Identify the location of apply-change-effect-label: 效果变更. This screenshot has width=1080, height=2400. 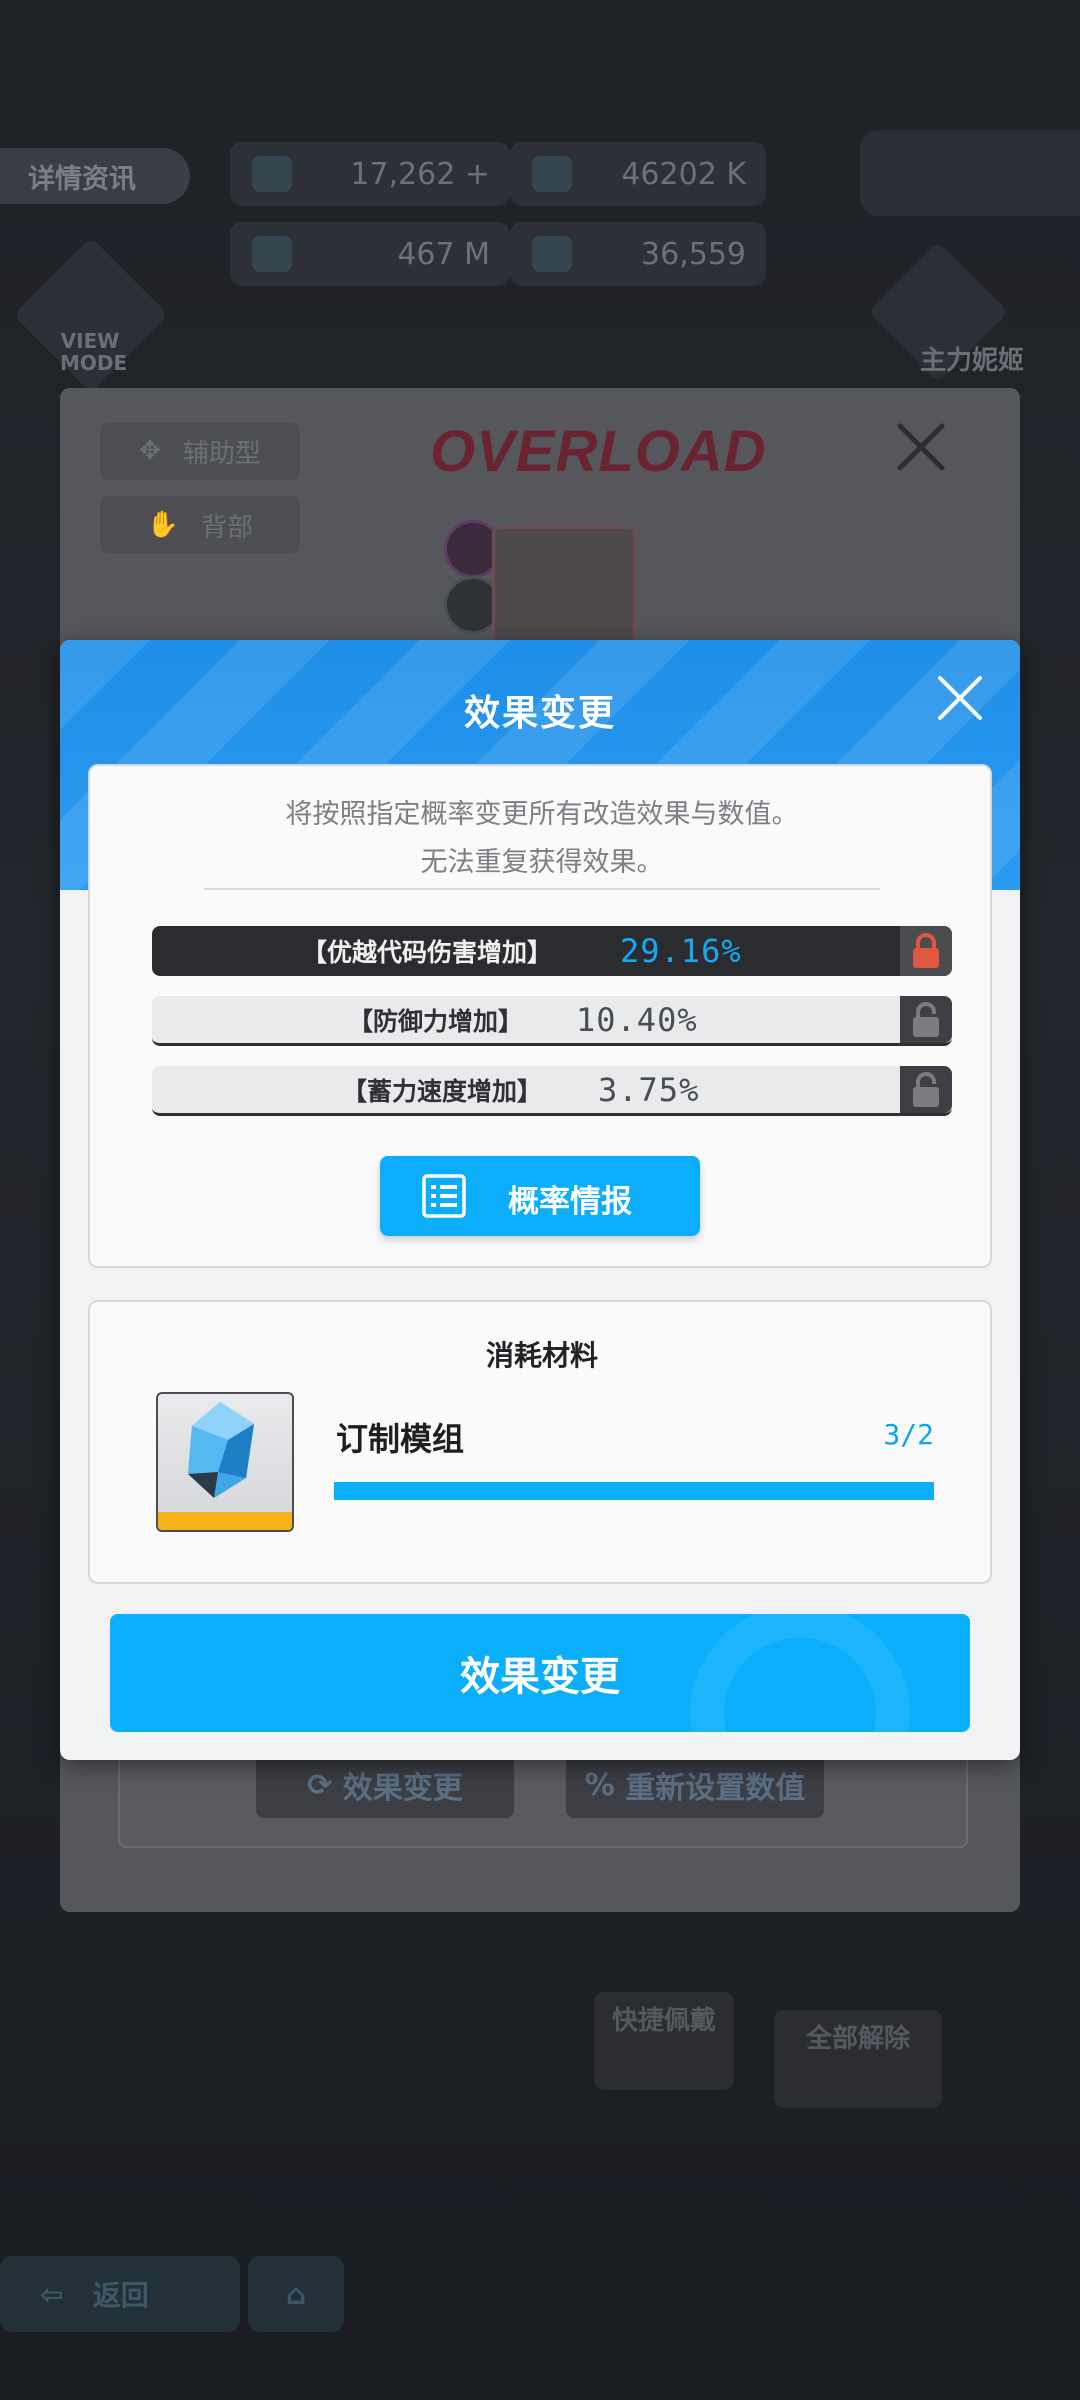
(540, 1677).